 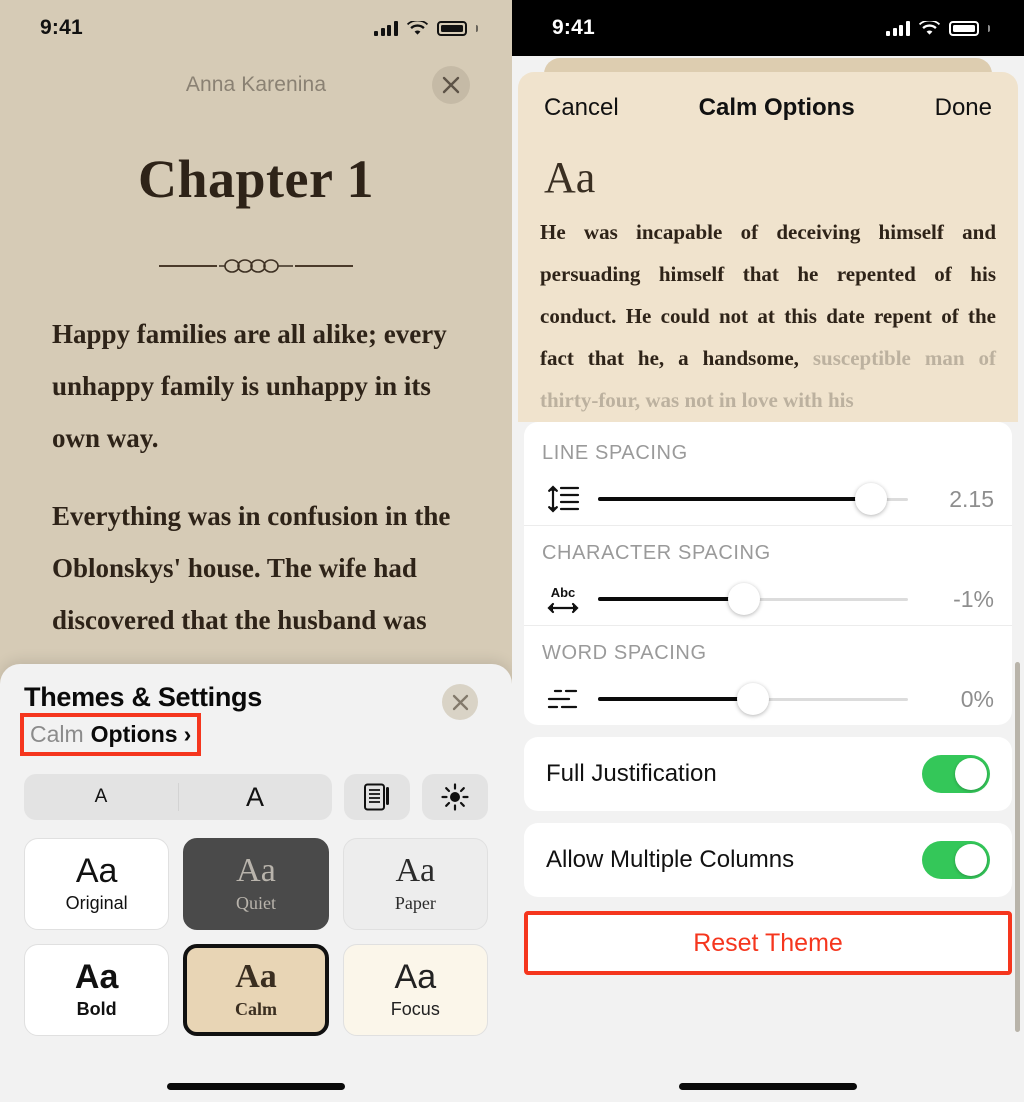 I want to click on vertical-scrollbar, so click(x=1017, y=847).